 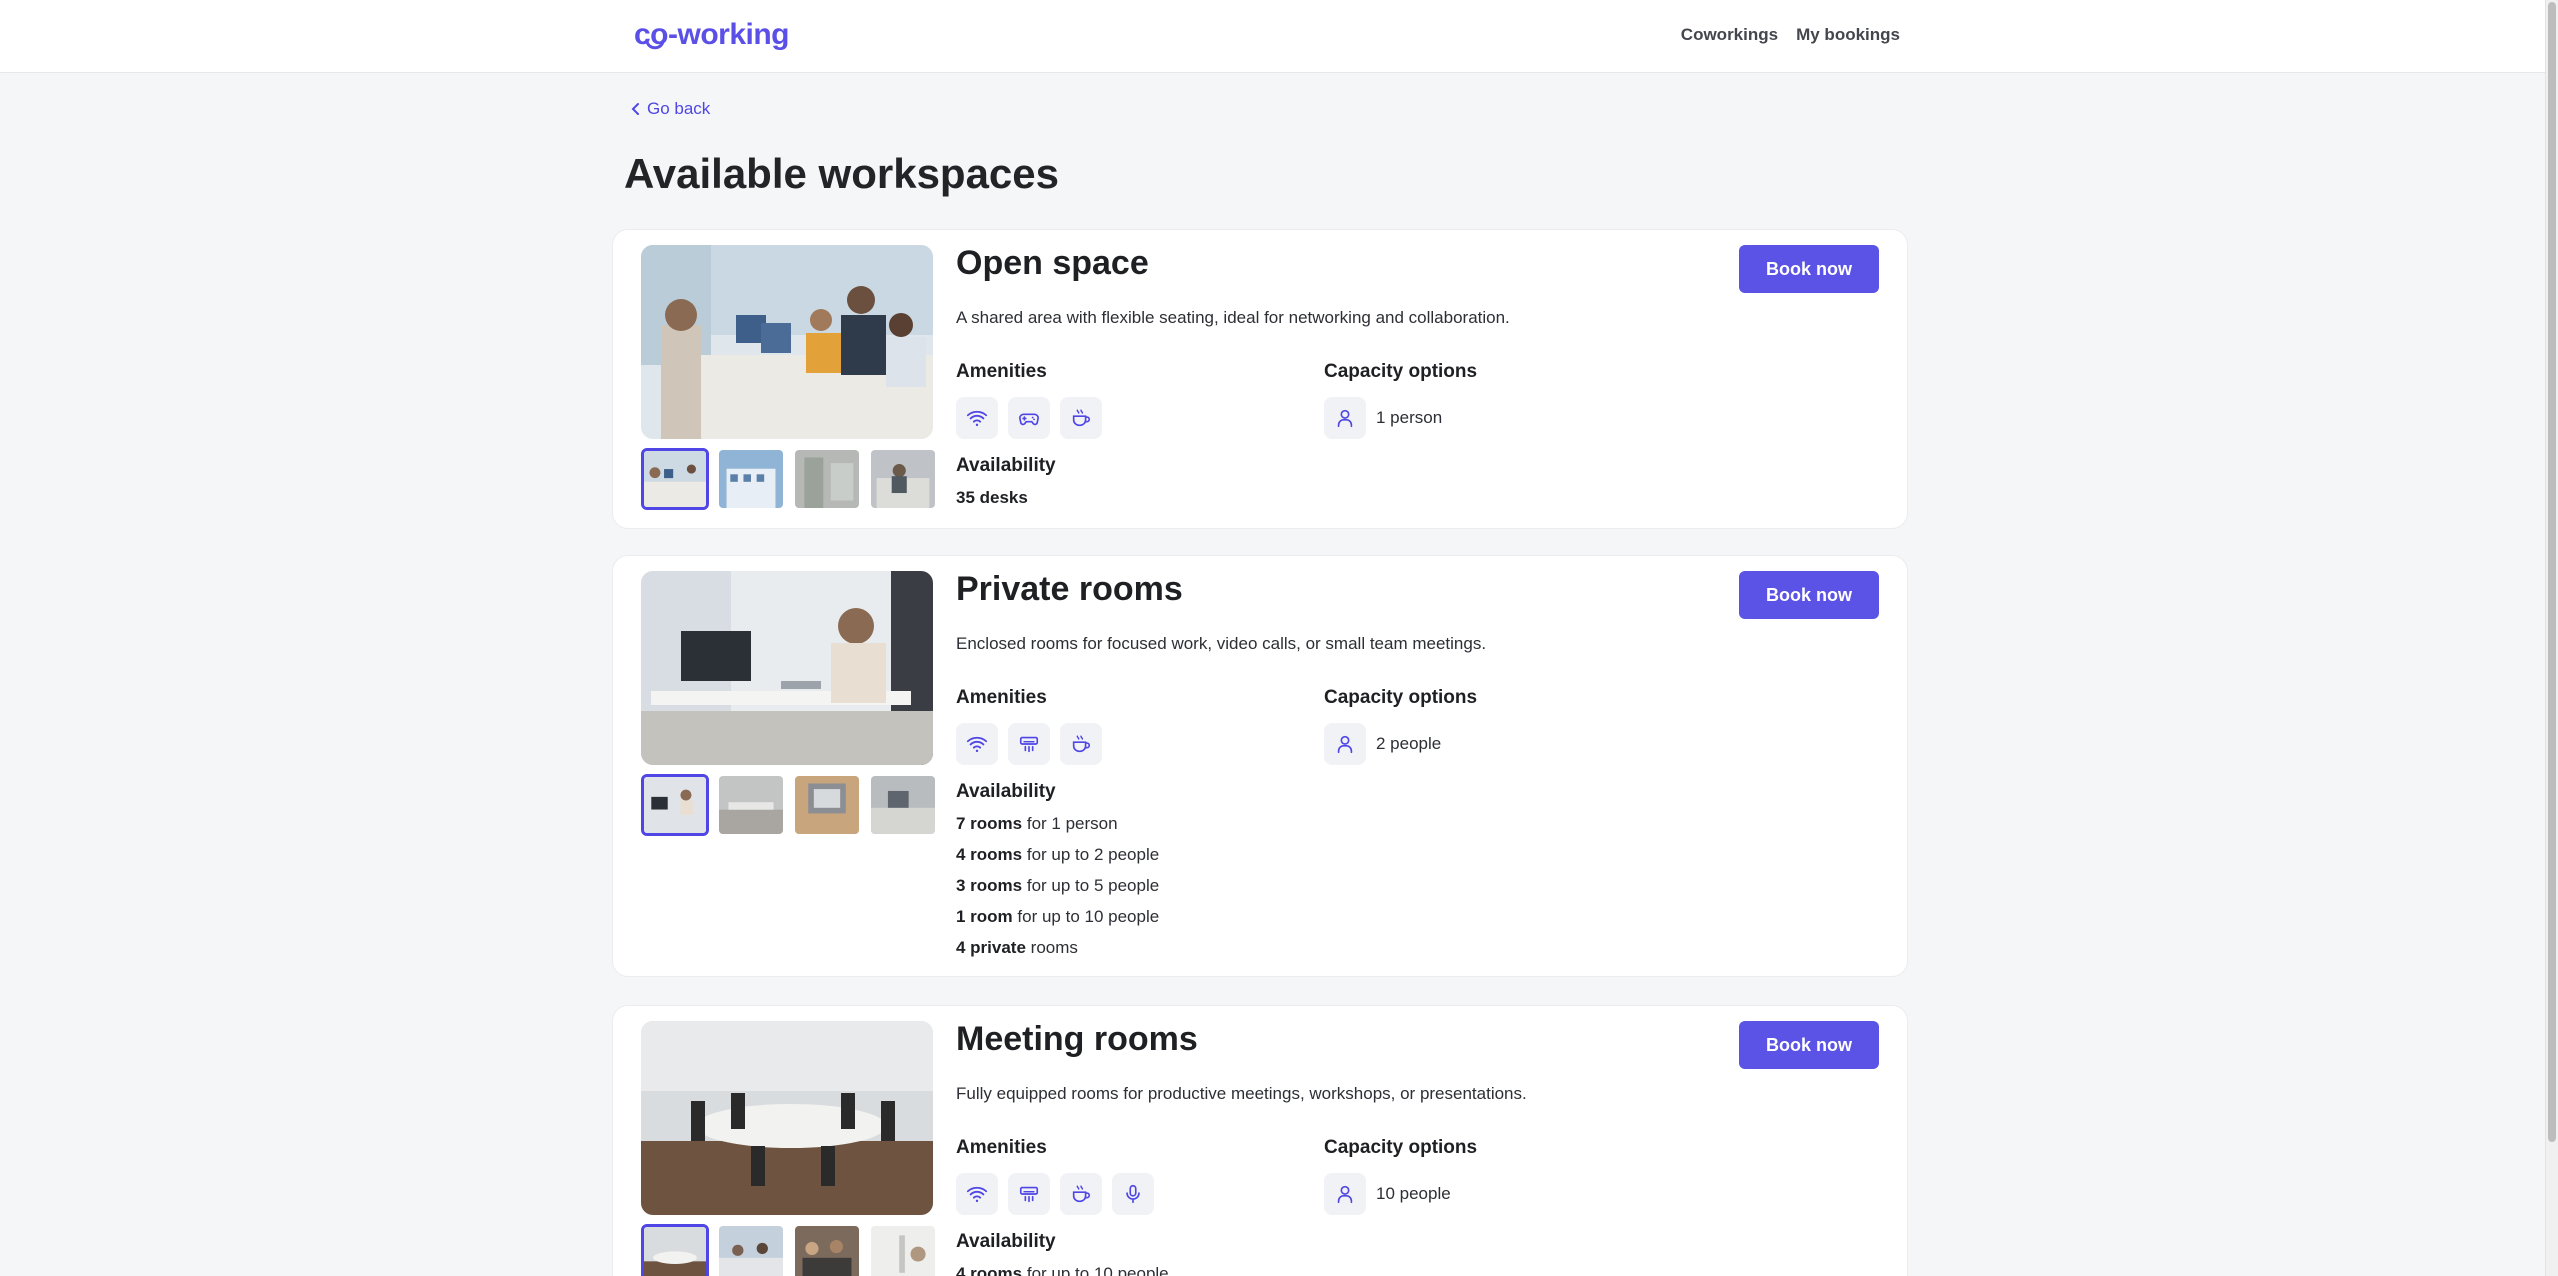 I want to click on go-back-label: Go back, so click(x=679, y=108).